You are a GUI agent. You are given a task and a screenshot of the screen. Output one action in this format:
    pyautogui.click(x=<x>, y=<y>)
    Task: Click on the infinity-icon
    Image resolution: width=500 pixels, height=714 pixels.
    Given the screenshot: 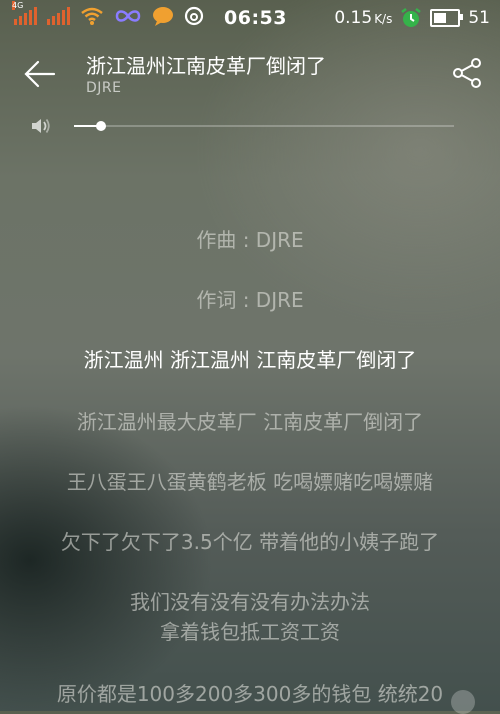 What is the action you would take?
    pyautogui.click(x=128, y=16)
    